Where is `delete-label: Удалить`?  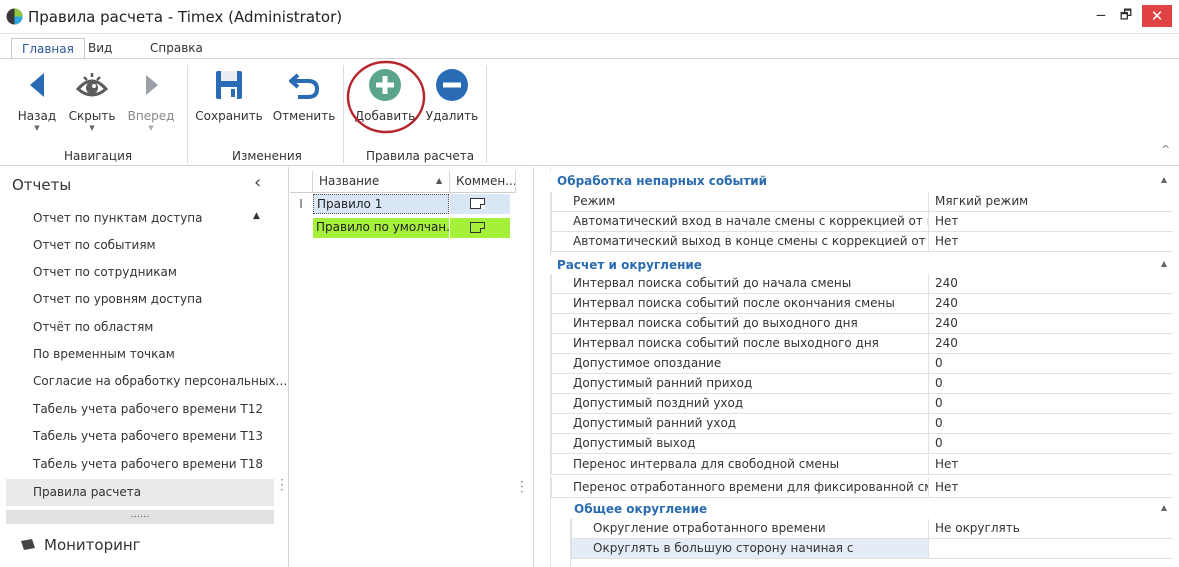 delete-label: Удалить is located at coordinates (452, 116).